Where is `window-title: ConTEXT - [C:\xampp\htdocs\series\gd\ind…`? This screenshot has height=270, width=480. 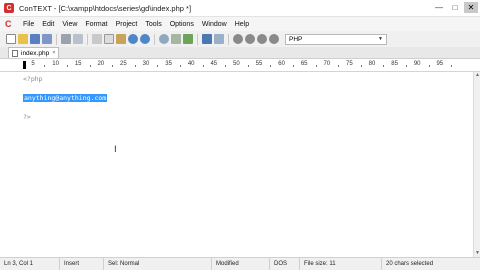 window-title: ConTEXT - [C:\xampp\htdocs\series\gd\ind… is located at coordinates (105, 8).